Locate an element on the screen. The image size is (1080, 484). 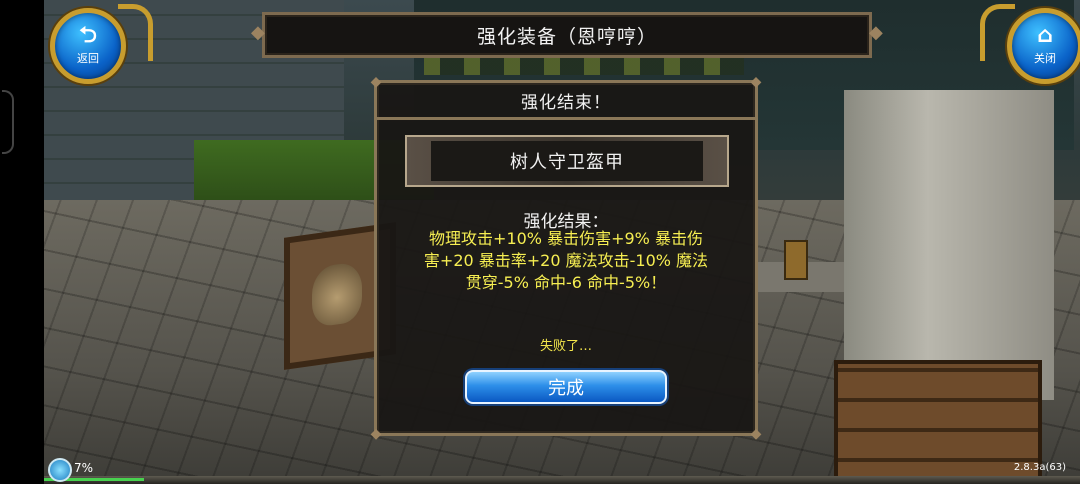
money-bag-icon is located at coordinates (337, 294).